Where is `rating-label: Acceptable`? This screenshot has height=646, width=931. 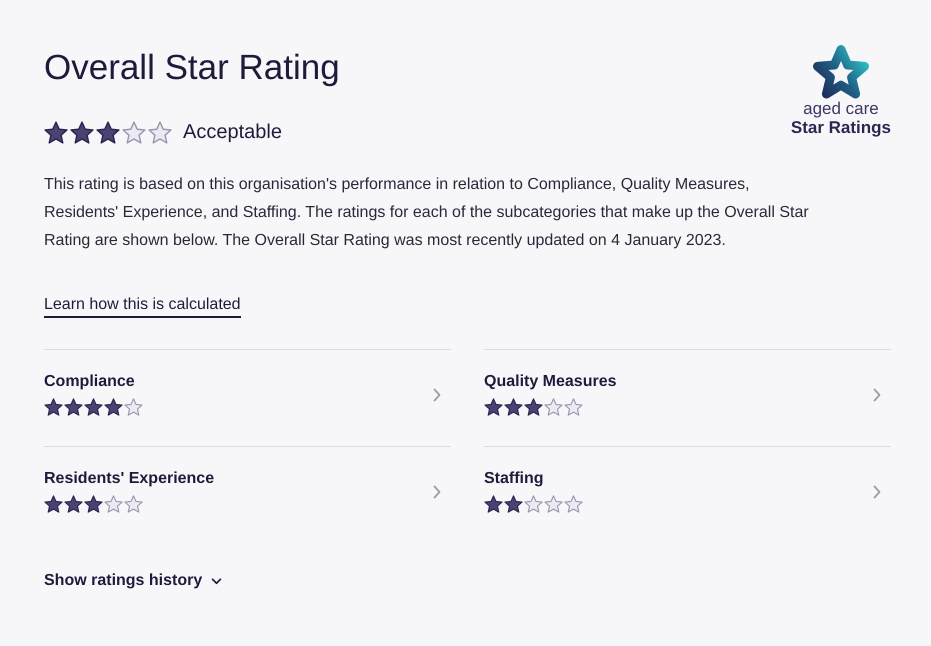 rating-label: Acceptable is located at coordinates (232, 132).